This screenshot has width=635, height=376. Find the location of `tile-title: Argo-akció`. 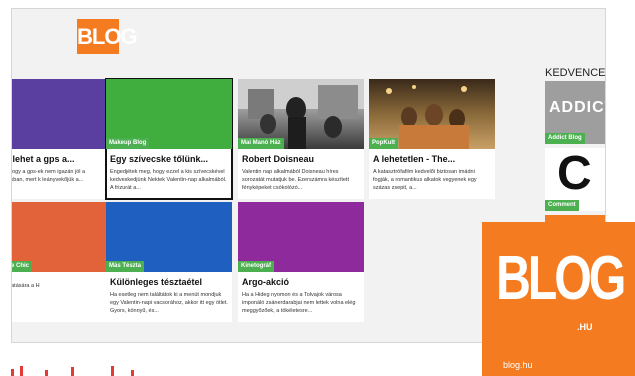

tile-title: Argo-akció is located at coordinates (266, 282).